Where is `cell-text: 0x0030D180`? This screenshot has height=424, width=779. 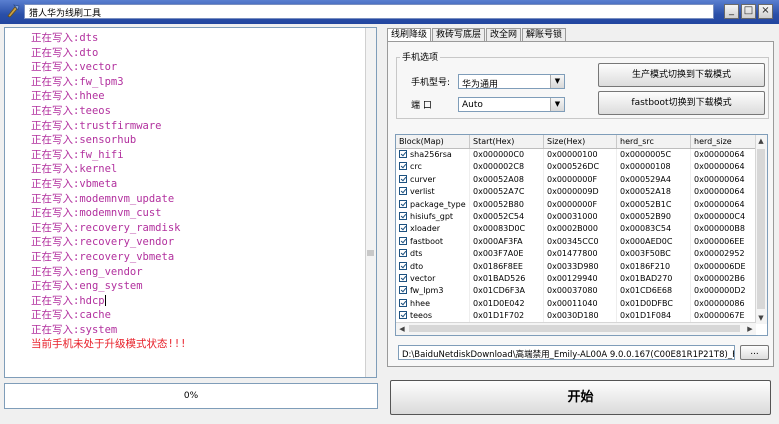
cell-text: 0x0030D180 is located at coordinates (573, 316).